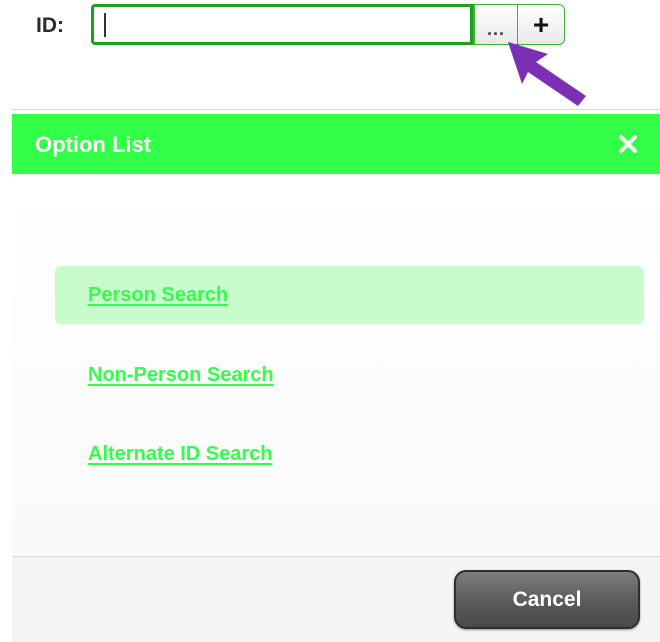  Describe the element at coordinates (93, 144) in the screenshot. I see `dialog-title: Option List` at that location.